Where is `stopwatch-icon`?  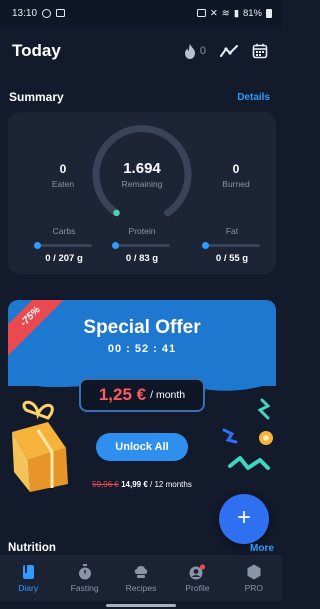 stopwatch-icon is located at coordinates (84, 571).